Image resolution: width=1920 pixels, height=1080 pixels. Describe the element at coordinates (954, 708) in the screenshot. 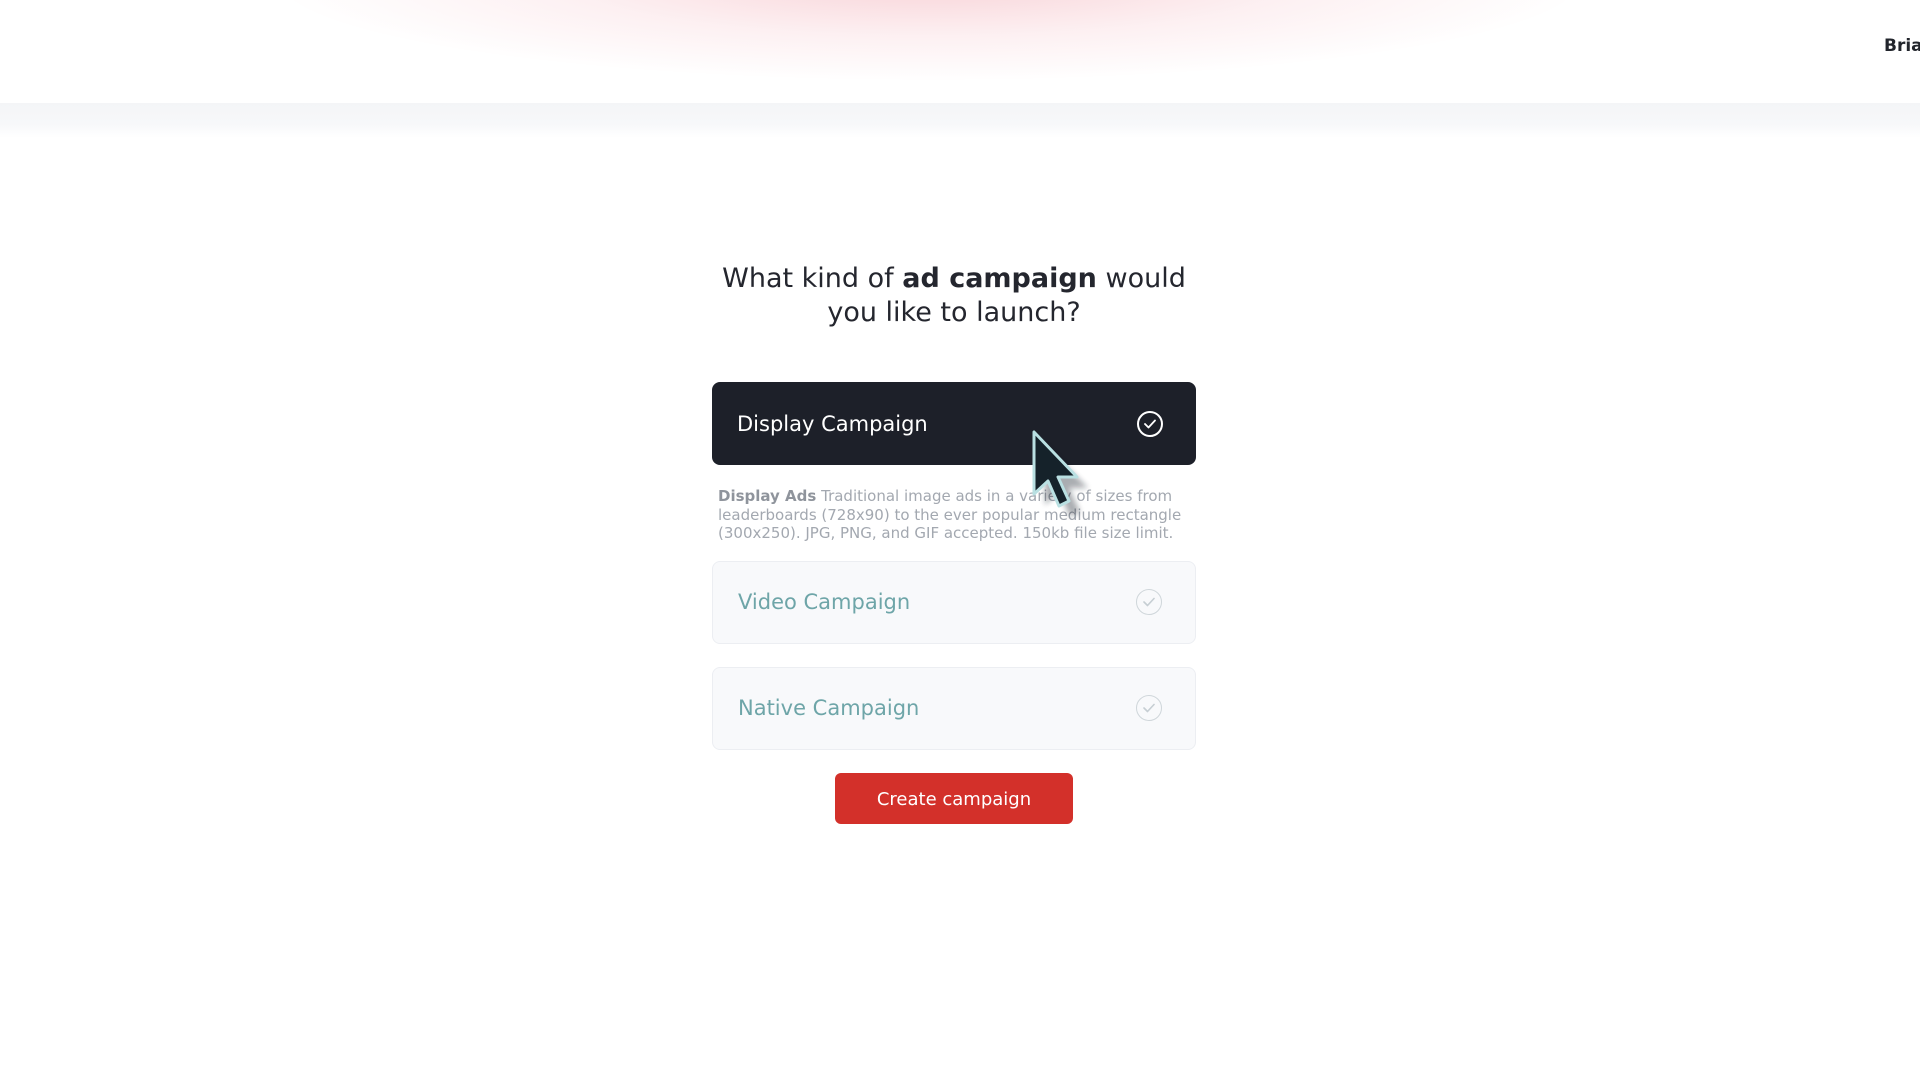

I see `option-native-campaign: Native Campaign` at that location.